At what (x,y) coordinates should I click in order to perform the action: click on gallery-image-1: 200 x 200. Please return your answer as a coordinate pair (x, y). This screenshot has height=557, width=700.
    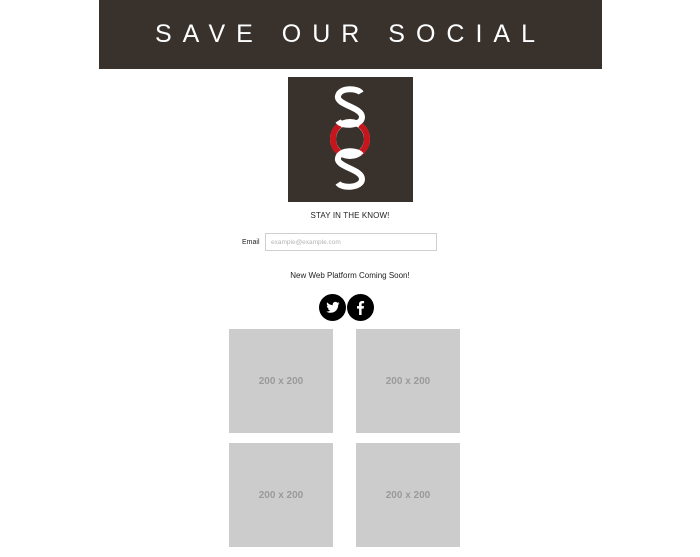
    Looking at the image, I should click on (281, 381).